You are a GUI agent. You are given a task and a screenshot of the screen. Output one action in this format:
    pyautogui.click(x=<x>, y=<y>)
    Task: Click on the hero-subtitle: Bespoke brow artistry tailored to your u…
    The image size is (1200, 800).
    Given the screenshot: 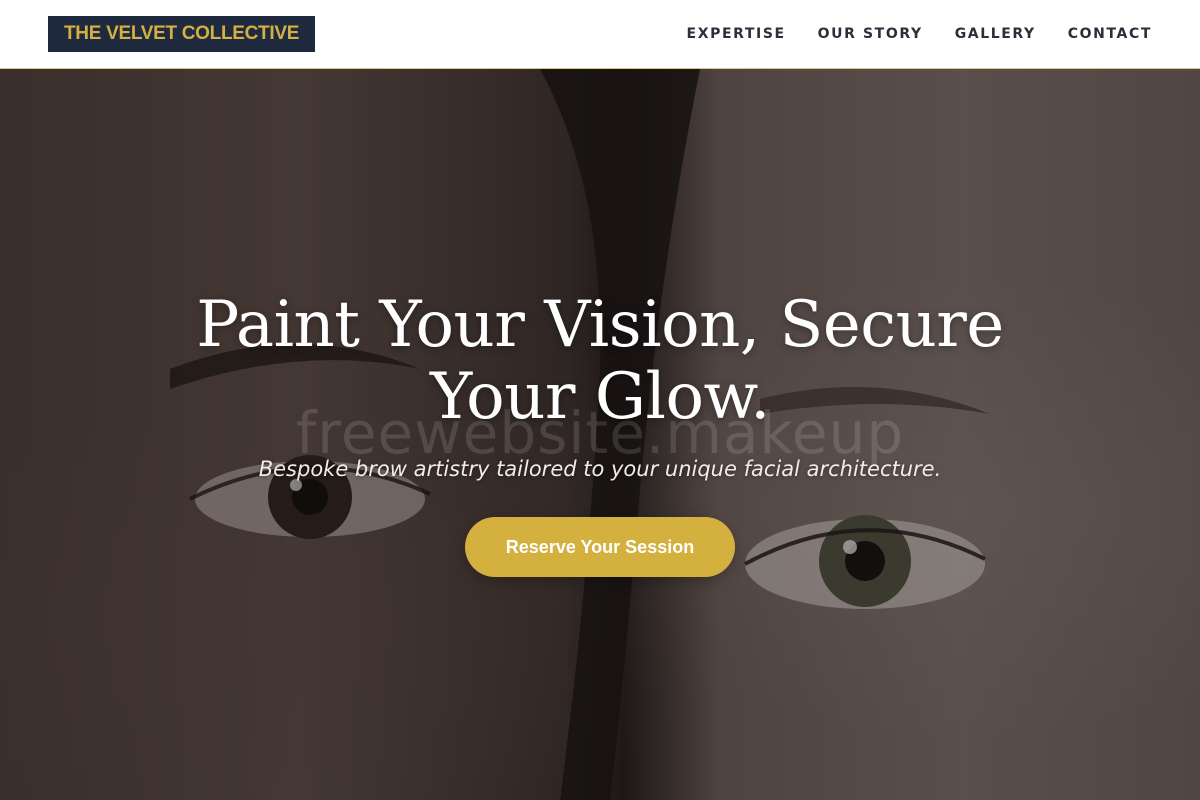 What is the action you would take?
    pyautogui.click(x=600, y=469)
    